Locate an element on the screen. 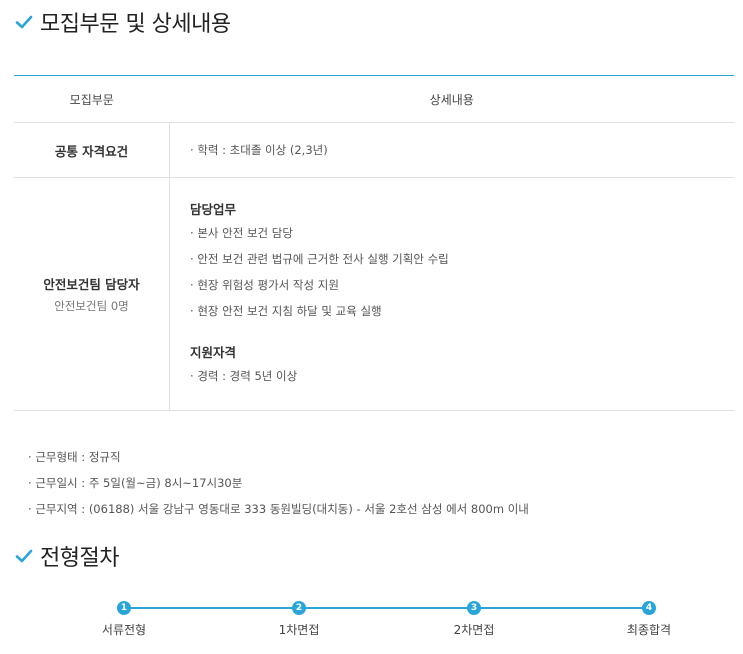 The image size is (743, 654). step-label: 최종합격 is located at coordinates (649, 630).